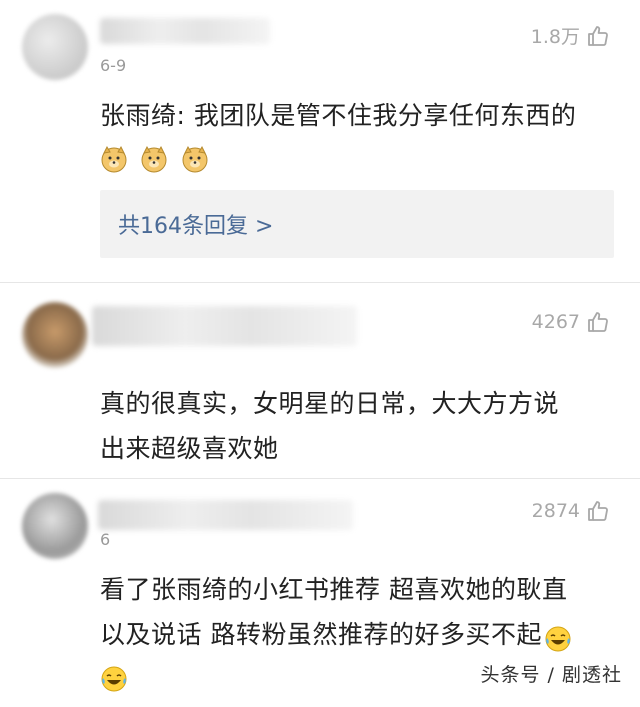 The width and height of the screenshot is (640, 707). Describe the element at coordinates (195, 224) in the screenshot. I see `view-replies-link: 共164条回复 >` at that location.